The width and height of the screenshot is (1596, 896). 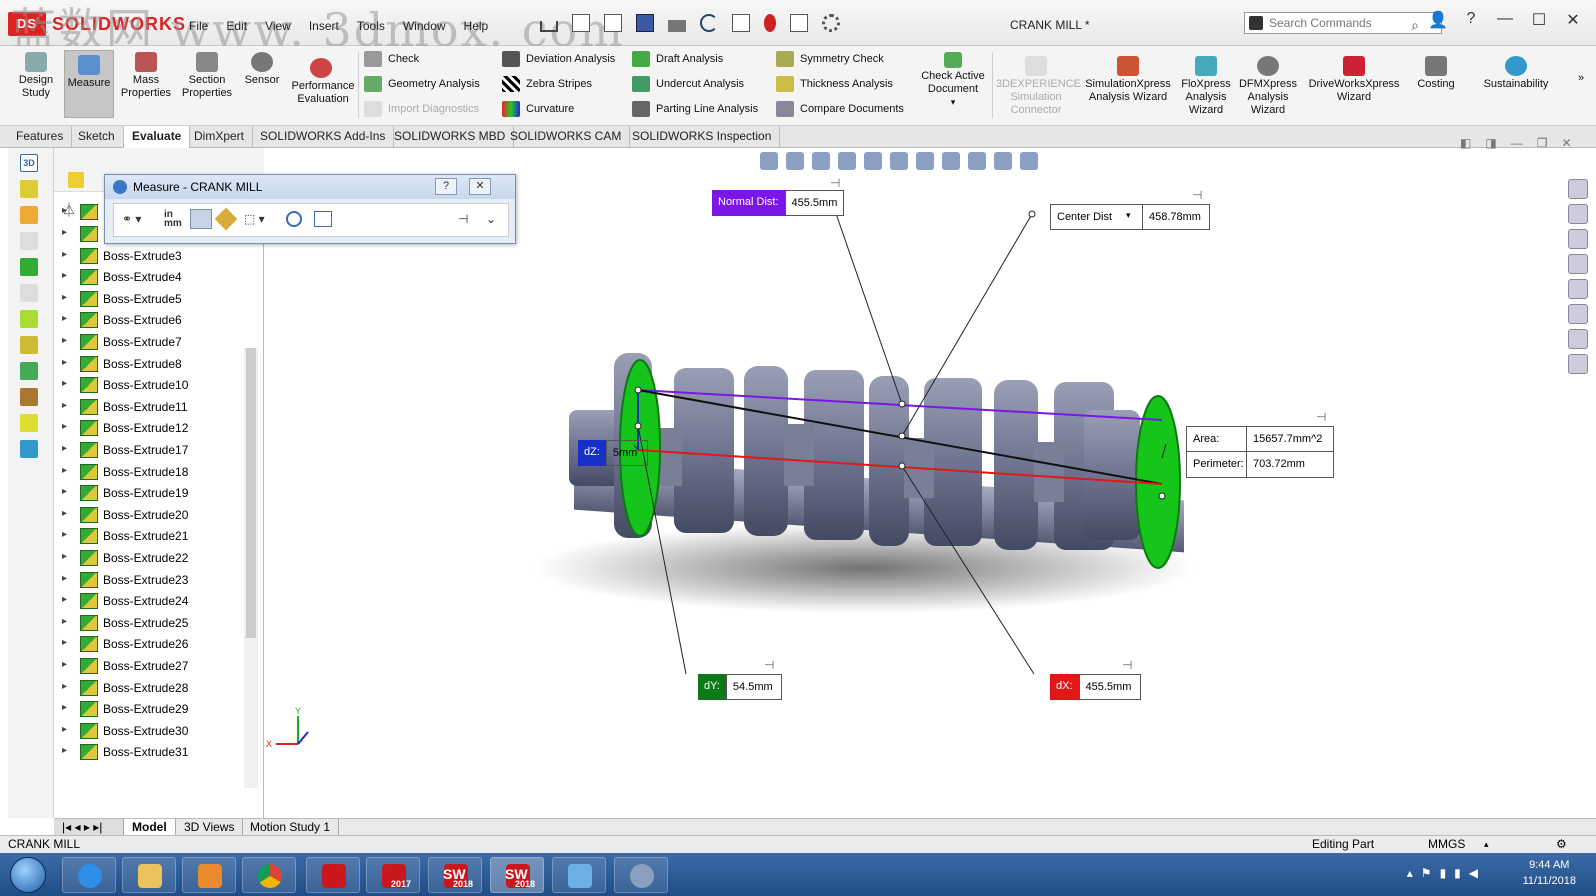 What do you see at coordinates (76, 180) in the screenshot?
I see `feature-manager-icon` at bounding box center [76, 180].